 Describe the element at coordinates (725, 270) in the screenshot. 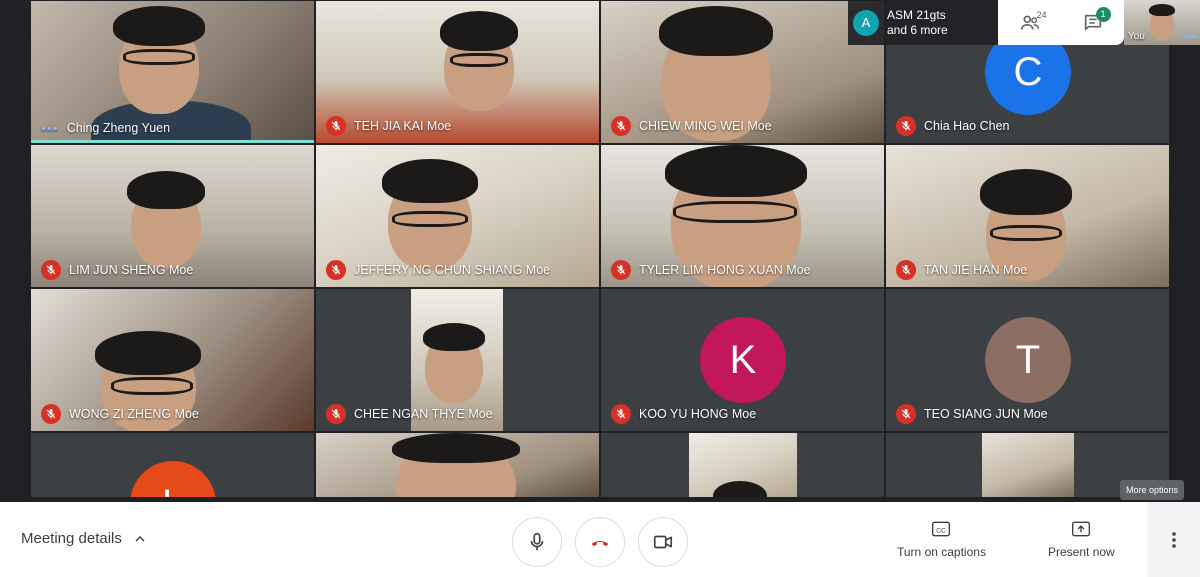

I see `participant-label: TYLER LIM HONG XUAN Moe` at that location.